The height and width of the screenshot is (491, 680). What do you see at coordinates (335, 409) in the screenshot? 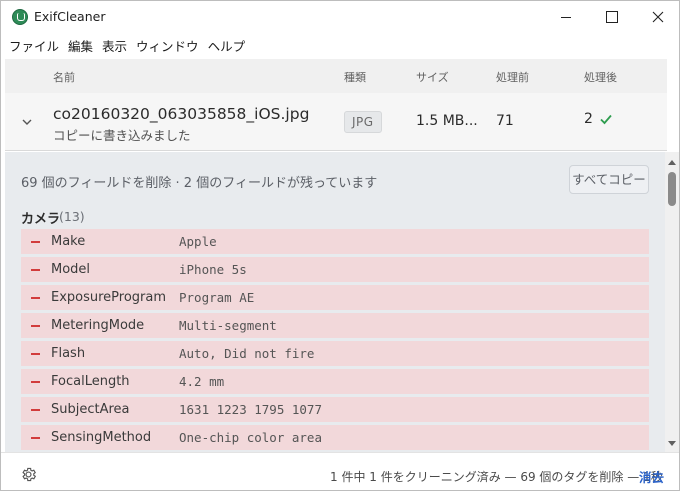
I see `tag-row: SubjectArea 1631 1223 1795 1077` at bounding box center [335, 409].